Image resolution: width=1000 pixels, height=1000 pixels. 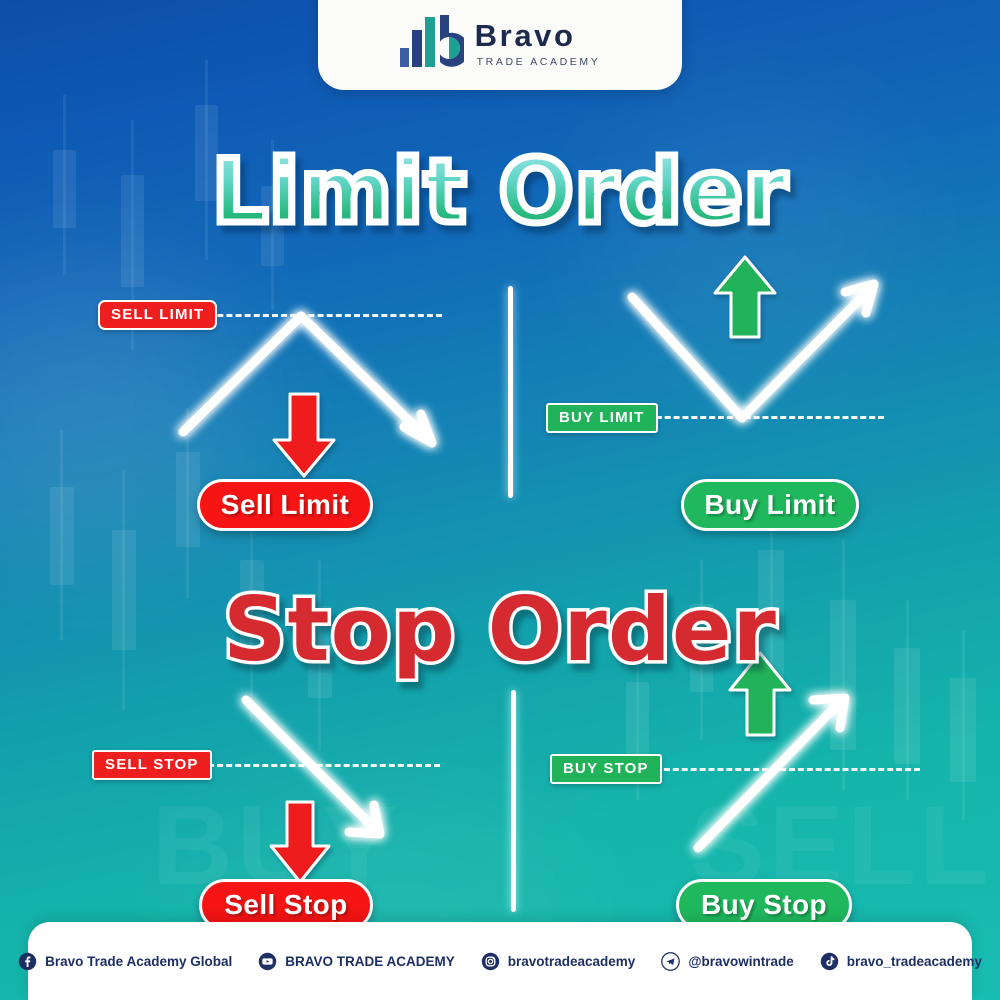 I want to click on instagram-icon, so click(x=490, y=961).